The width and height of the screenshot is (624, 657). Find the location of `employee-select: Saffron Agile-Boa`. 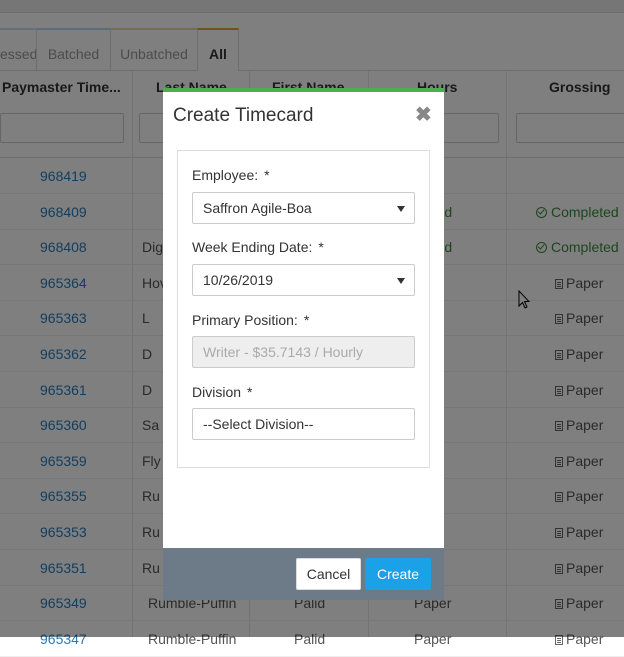

employee-select: Saffron Agile-Boa is located at coordinates (303, 208).